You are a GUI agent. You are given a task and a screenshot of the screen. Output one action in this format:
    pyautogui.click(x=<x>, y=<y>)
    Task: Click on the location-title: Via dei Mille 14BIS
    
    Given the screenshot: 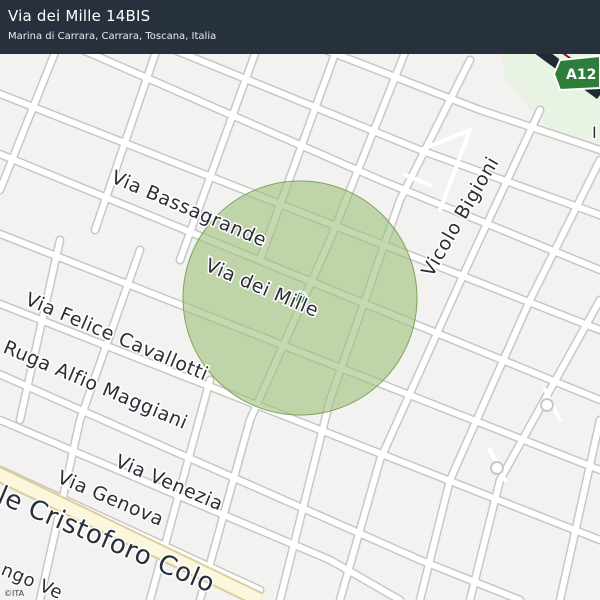 What is the action you would take?
    pyautogui.click(x=79, y=16)
    